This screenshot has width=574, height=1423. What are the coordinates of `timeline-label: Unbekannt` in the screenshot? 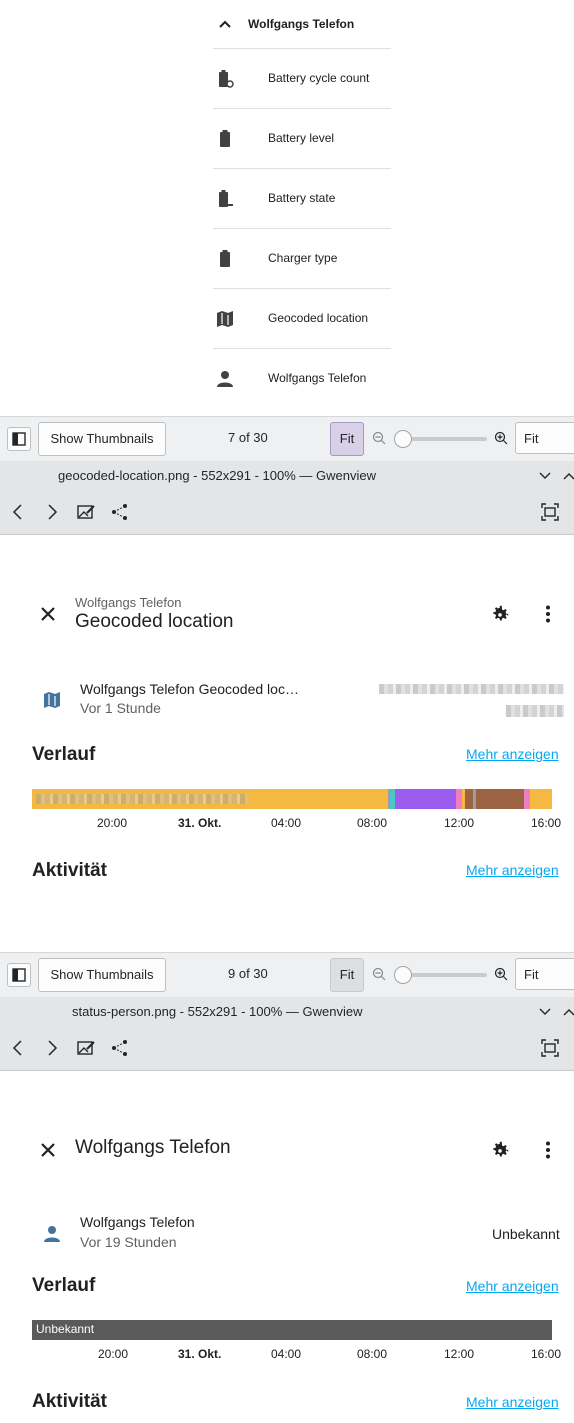 It's located at (65, 1329).